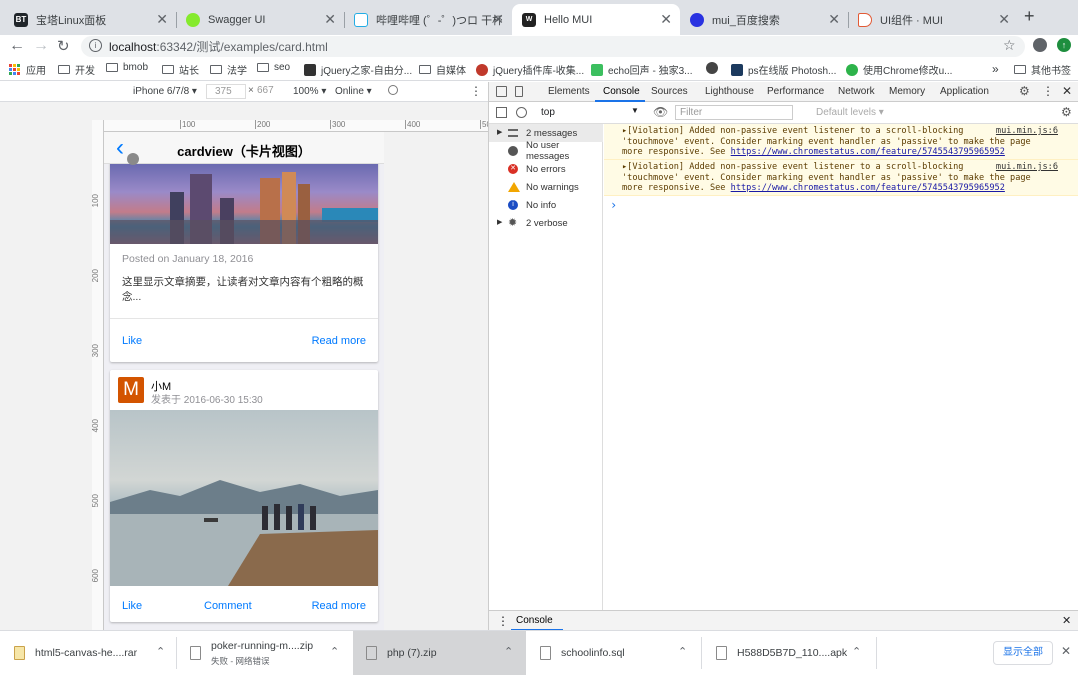  I want to click on sidebar-item-info: i No info, so click(546, 205).